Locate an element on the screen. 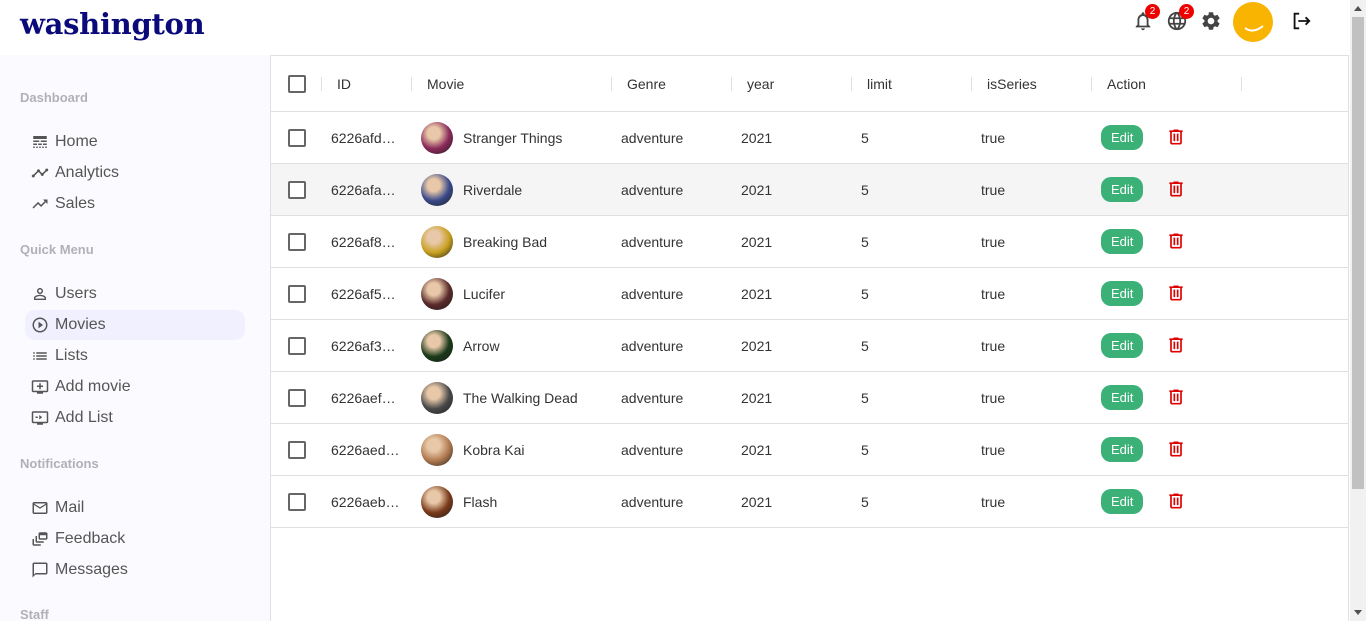 This screenshot has height=622, width=1366. sidebar-item-home: Home is located at coordinates (135, 142).